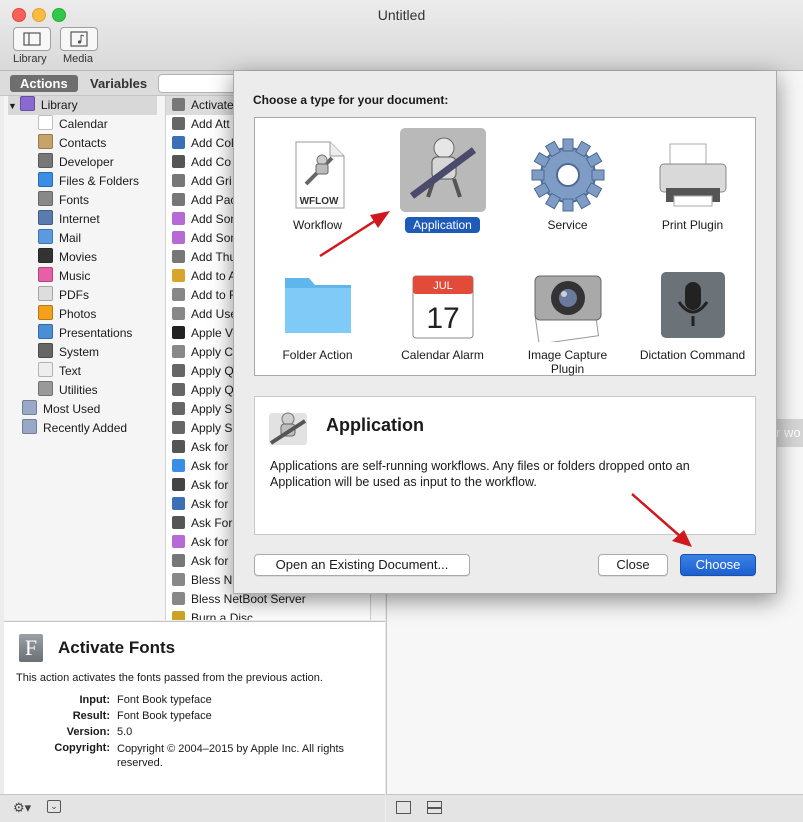 The width and height of the screenshot is (803, 822). I want to click on sidebar-item-fonts: Fonts, so click(63, 200).